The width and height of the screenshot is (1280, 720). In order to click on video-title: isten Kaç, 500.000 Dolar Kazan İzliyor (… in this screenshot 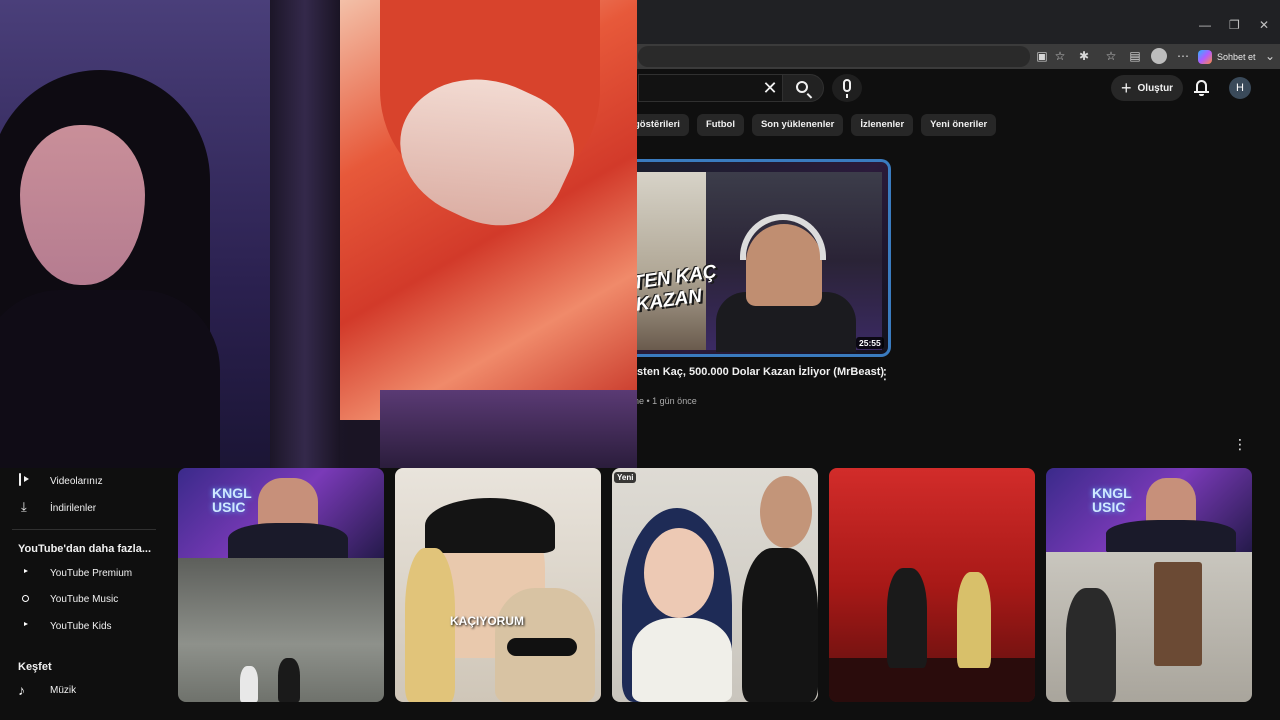, I will do `click(759, 372)`.